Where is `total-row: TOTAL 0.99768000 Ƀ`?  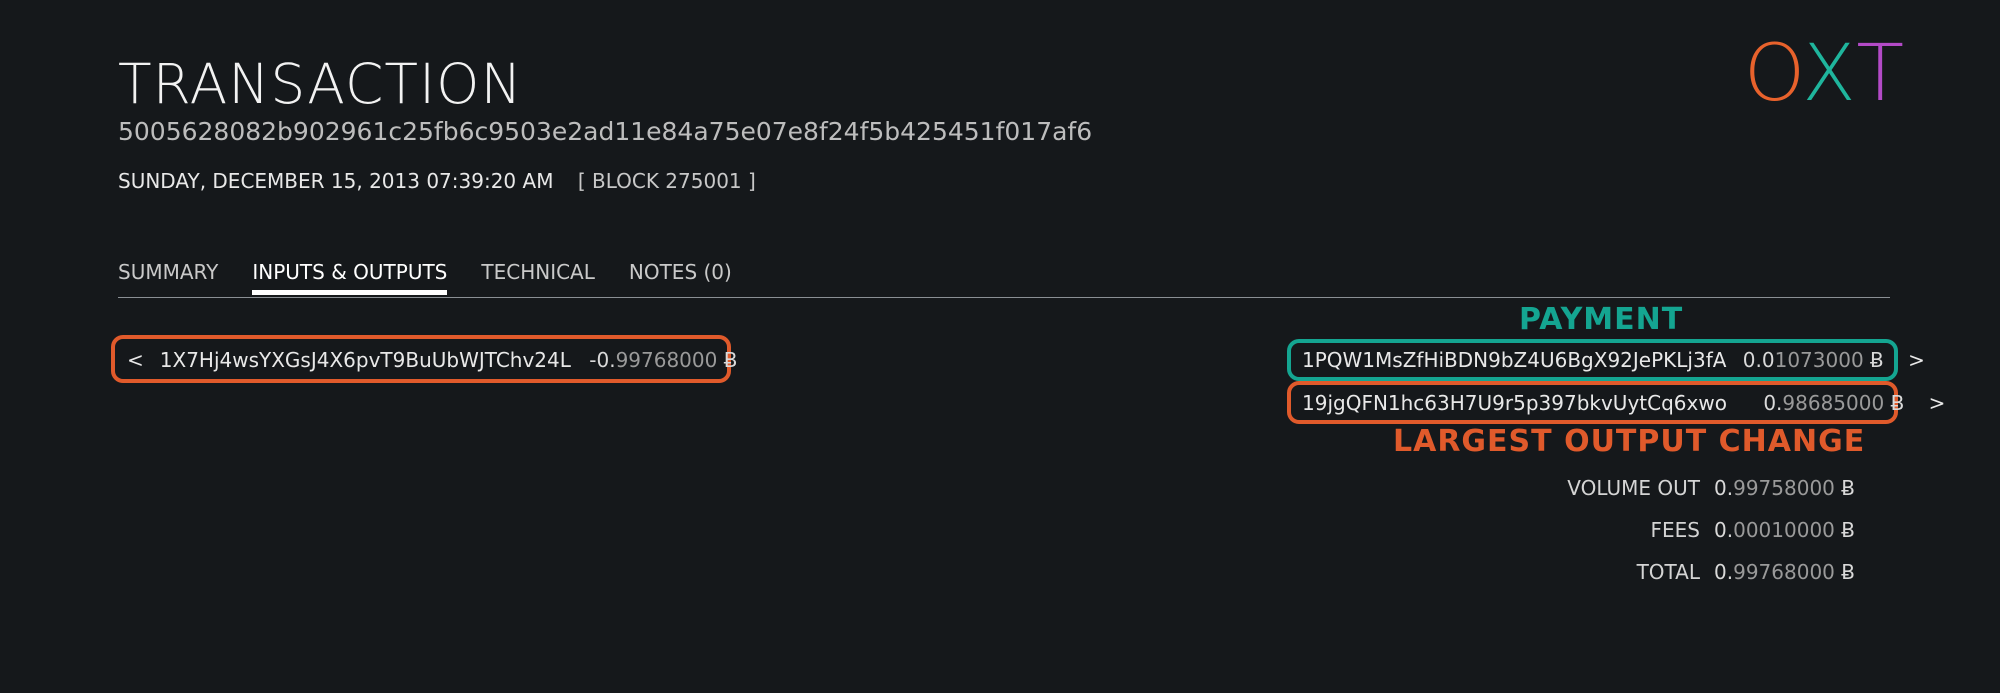
total-row: TOTAL 0.99768000 Ƀ is located at coordinates (1746, 572).